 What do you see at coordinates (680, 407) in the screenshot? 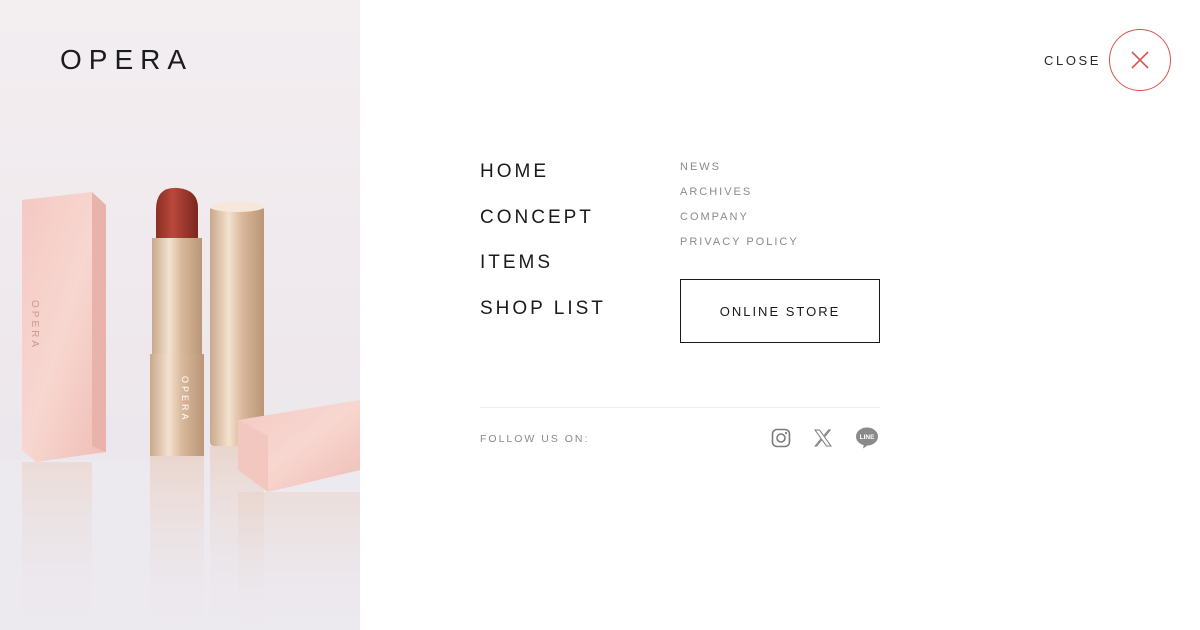
I see `divider` at bounding box center [680, 407].